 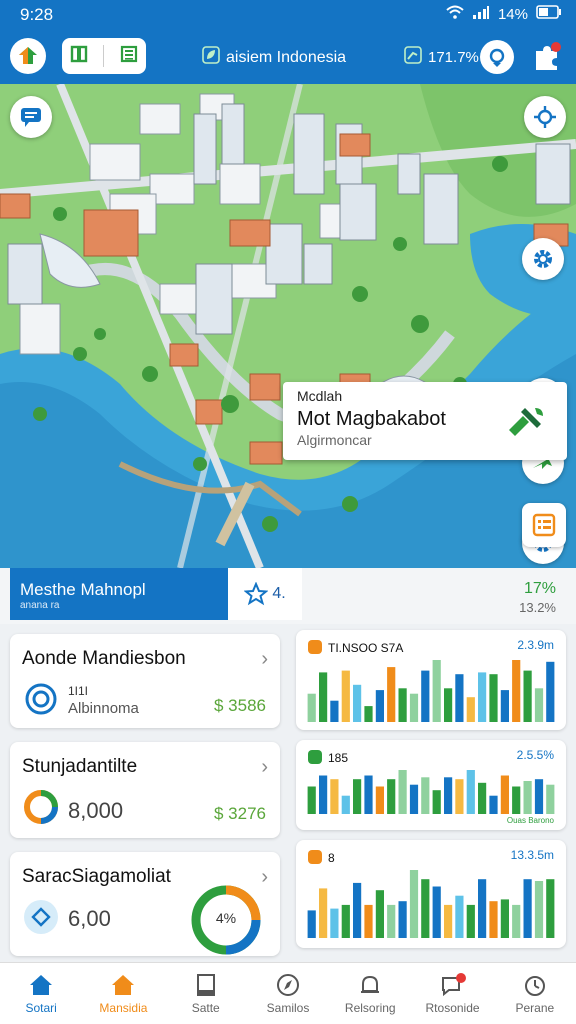 What do you see at coordinates (79, 56) in the screenshot?
I see `layout-icon` at bounding box center [79, 56].